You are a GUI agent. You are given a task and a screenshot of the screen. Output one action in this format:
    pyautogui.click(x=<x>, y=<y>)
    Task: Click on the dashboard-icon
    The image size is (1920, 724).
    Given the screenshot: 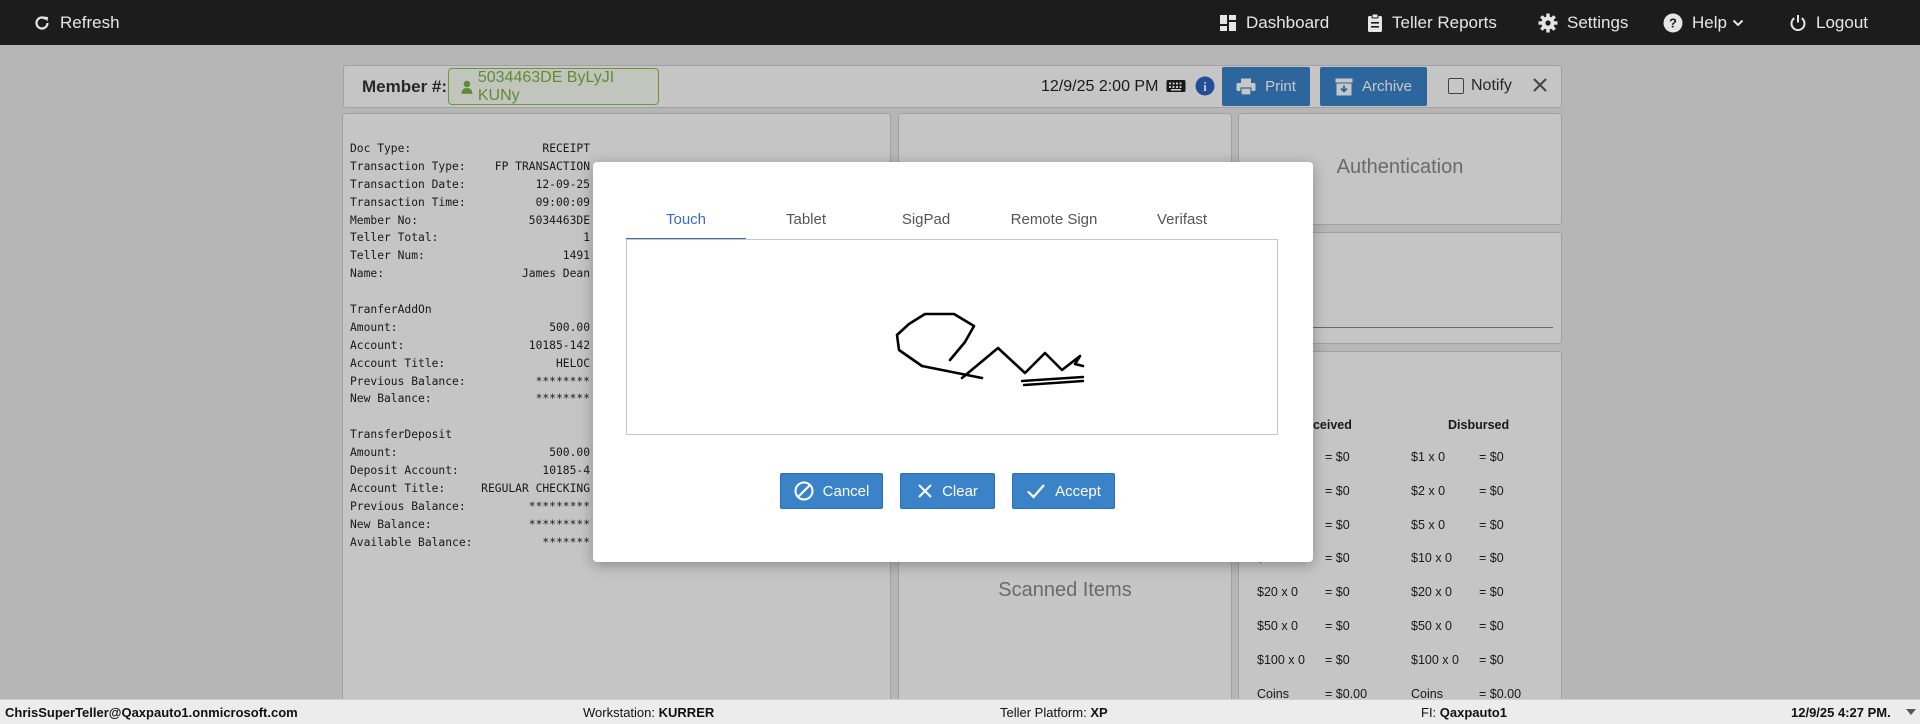 What is the action you would take?
    pyautogui.click(x=1228, y=22)
    